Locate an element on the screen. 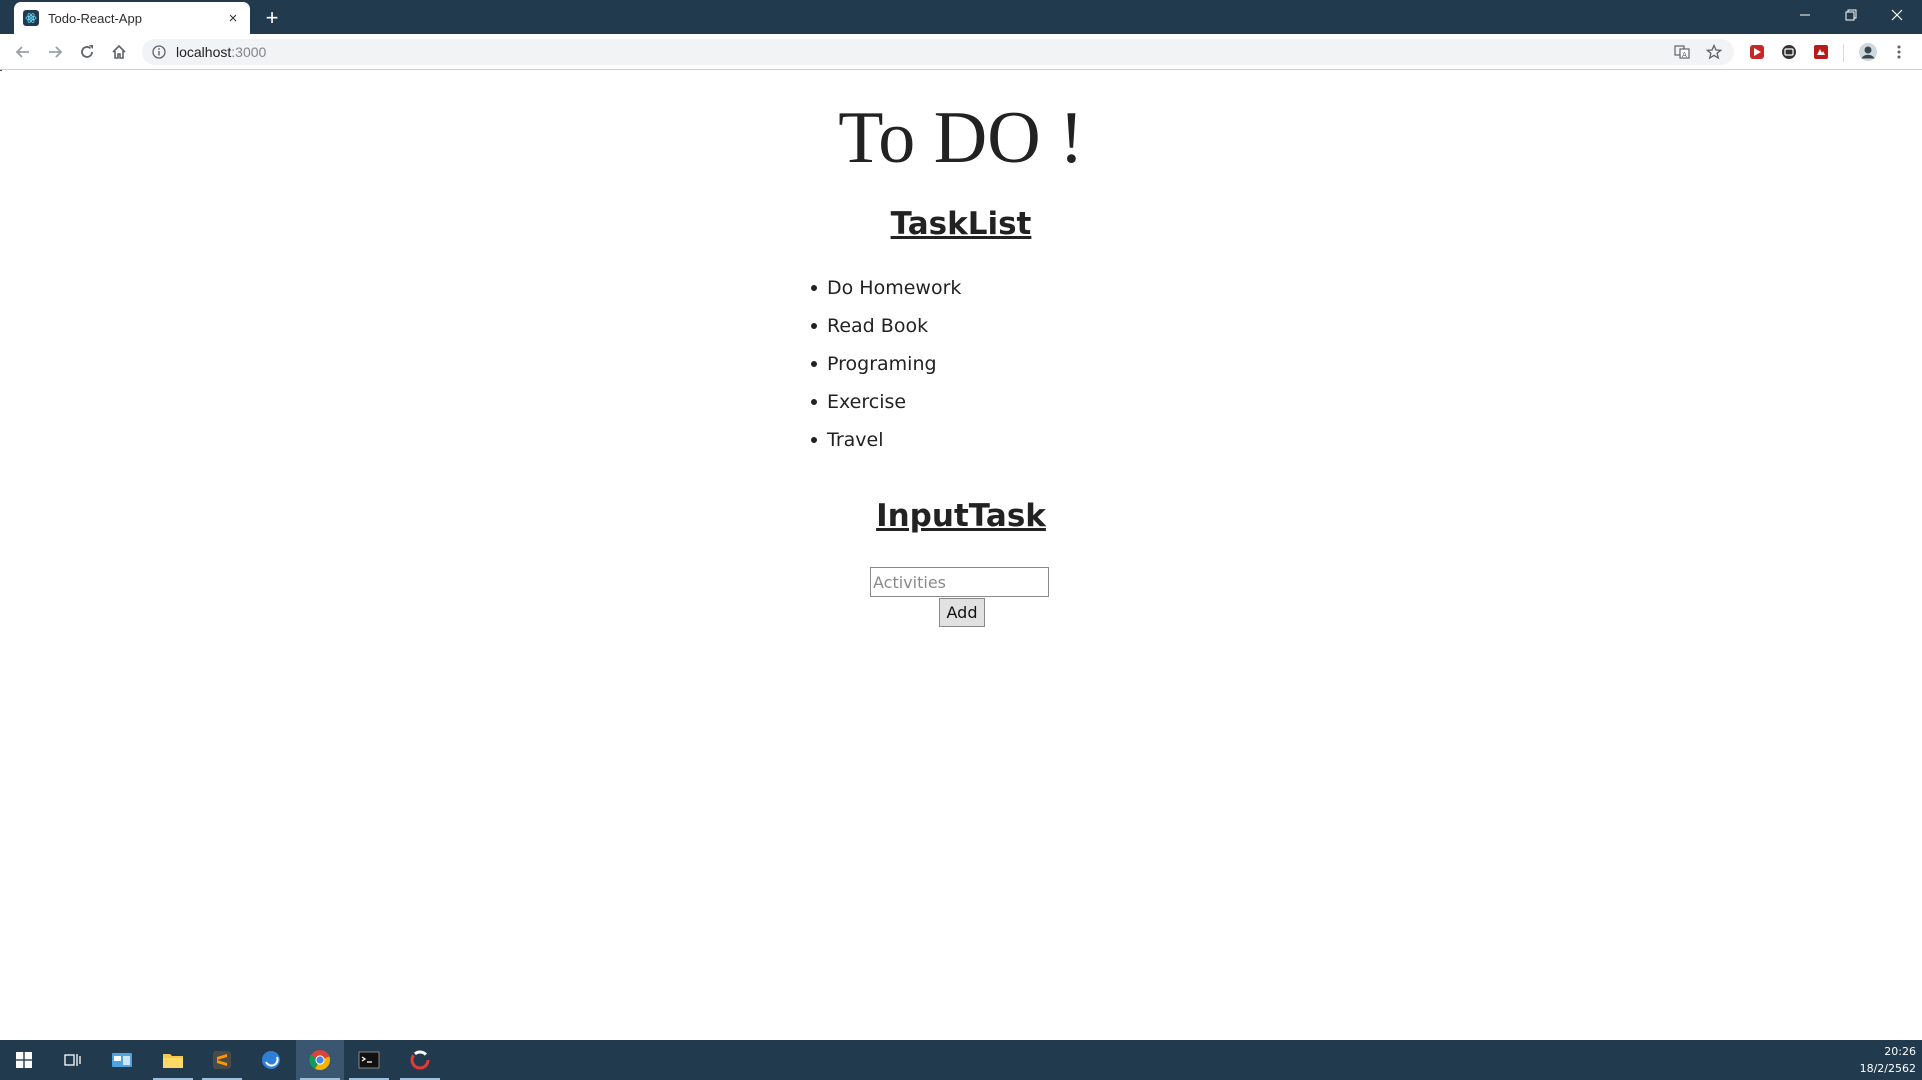  minimize-button is located at coordinates (1805, 15).